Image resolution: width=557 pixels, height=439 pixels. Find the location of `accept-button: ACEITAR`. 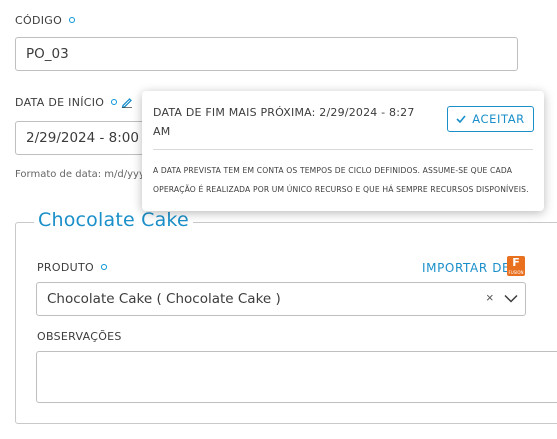

accept-button: ACEITAR is located at coordinates (490, 119).